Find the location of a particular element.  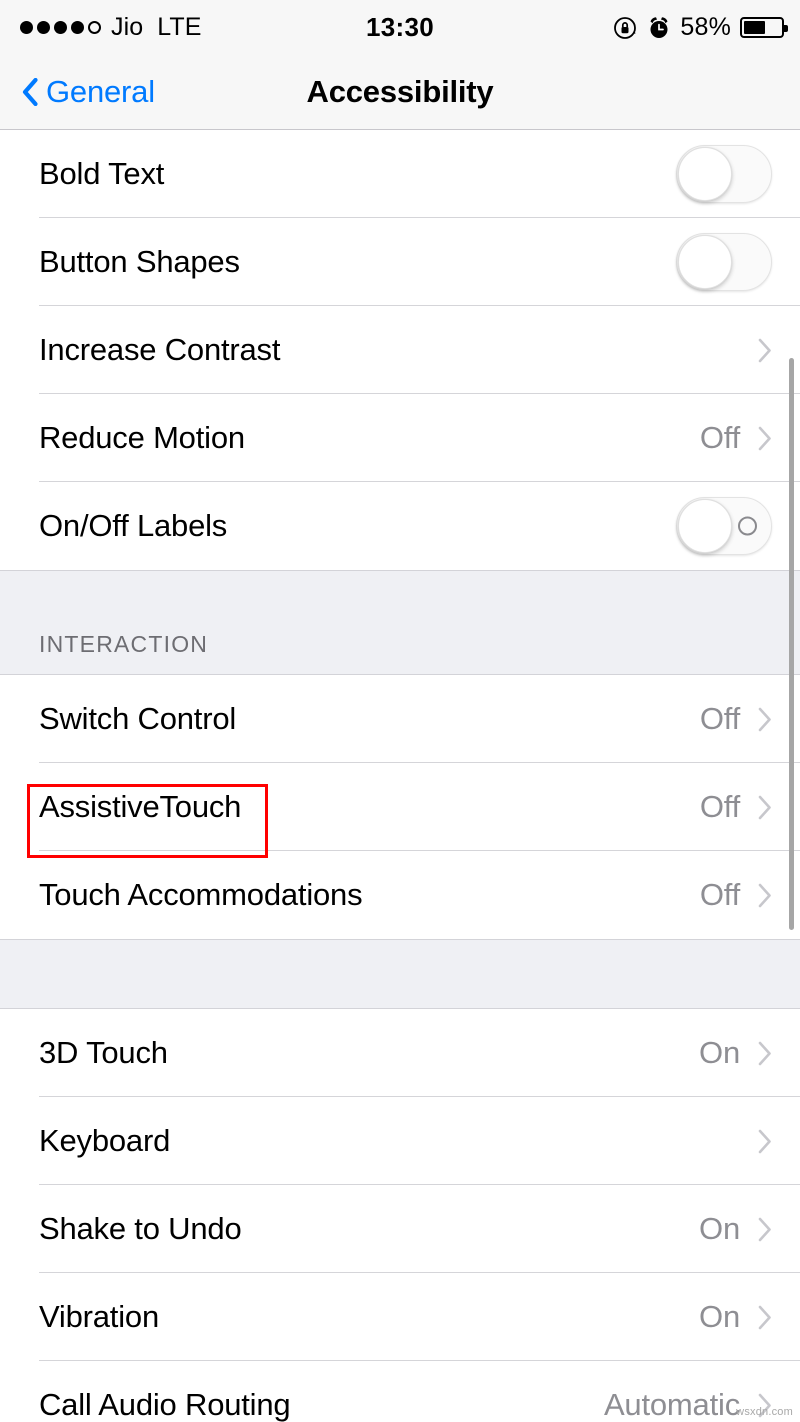

row-label: Reduce Motion is located at coordinates (142, 437).